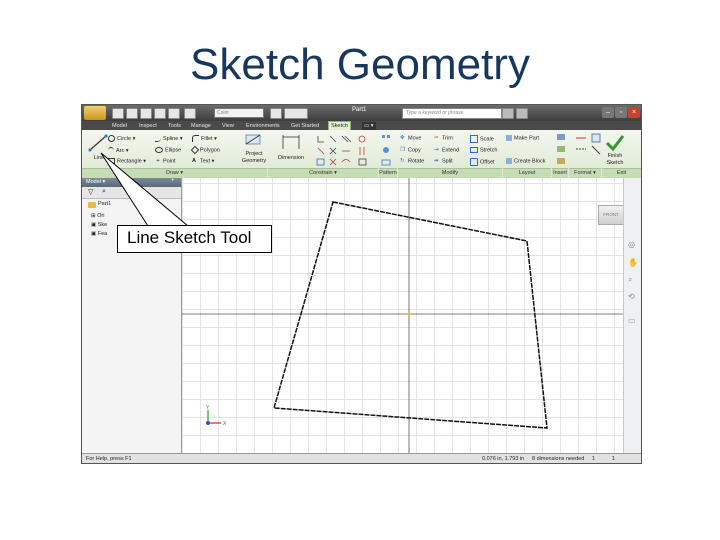 The height and width of the screenshot is (540, 720). I want to click on select-icon, so click(190, 113).